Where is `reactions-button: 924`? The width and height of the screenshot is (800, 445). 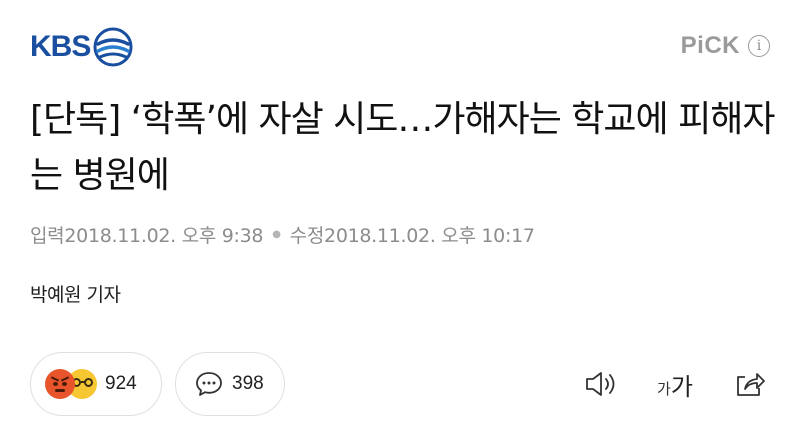
reactions-button: 924 is located at coordinates (96, 384).